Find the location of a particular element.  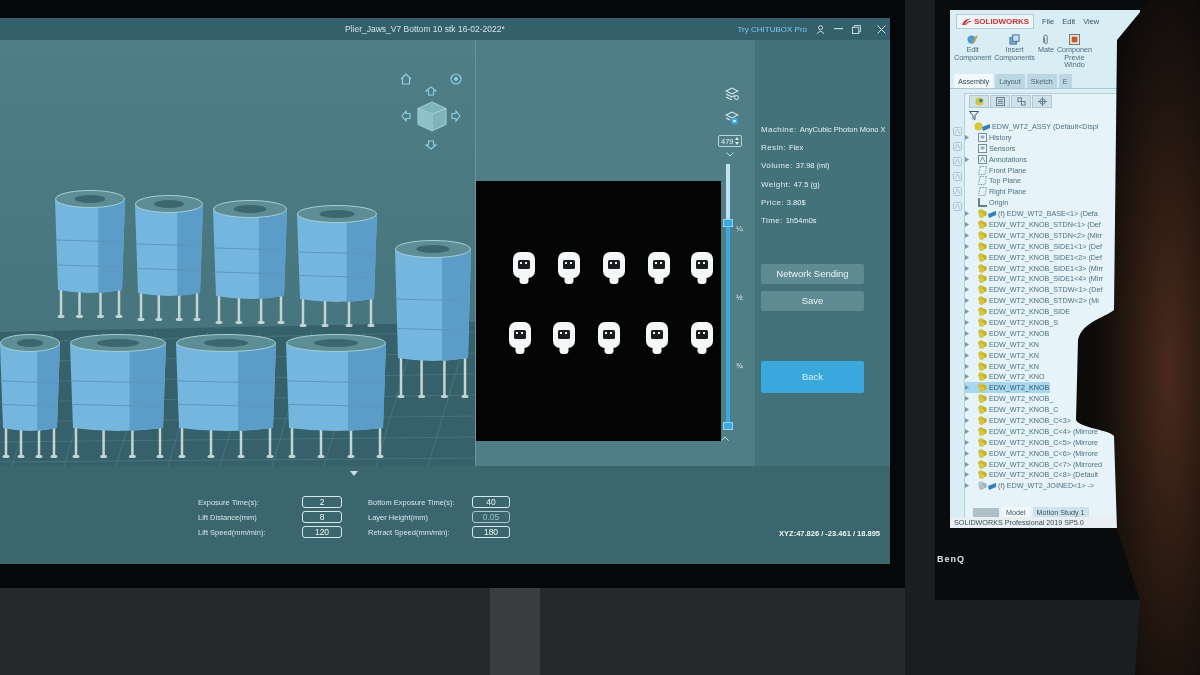

origin-axes-icon is located at coordinates (982, 203).